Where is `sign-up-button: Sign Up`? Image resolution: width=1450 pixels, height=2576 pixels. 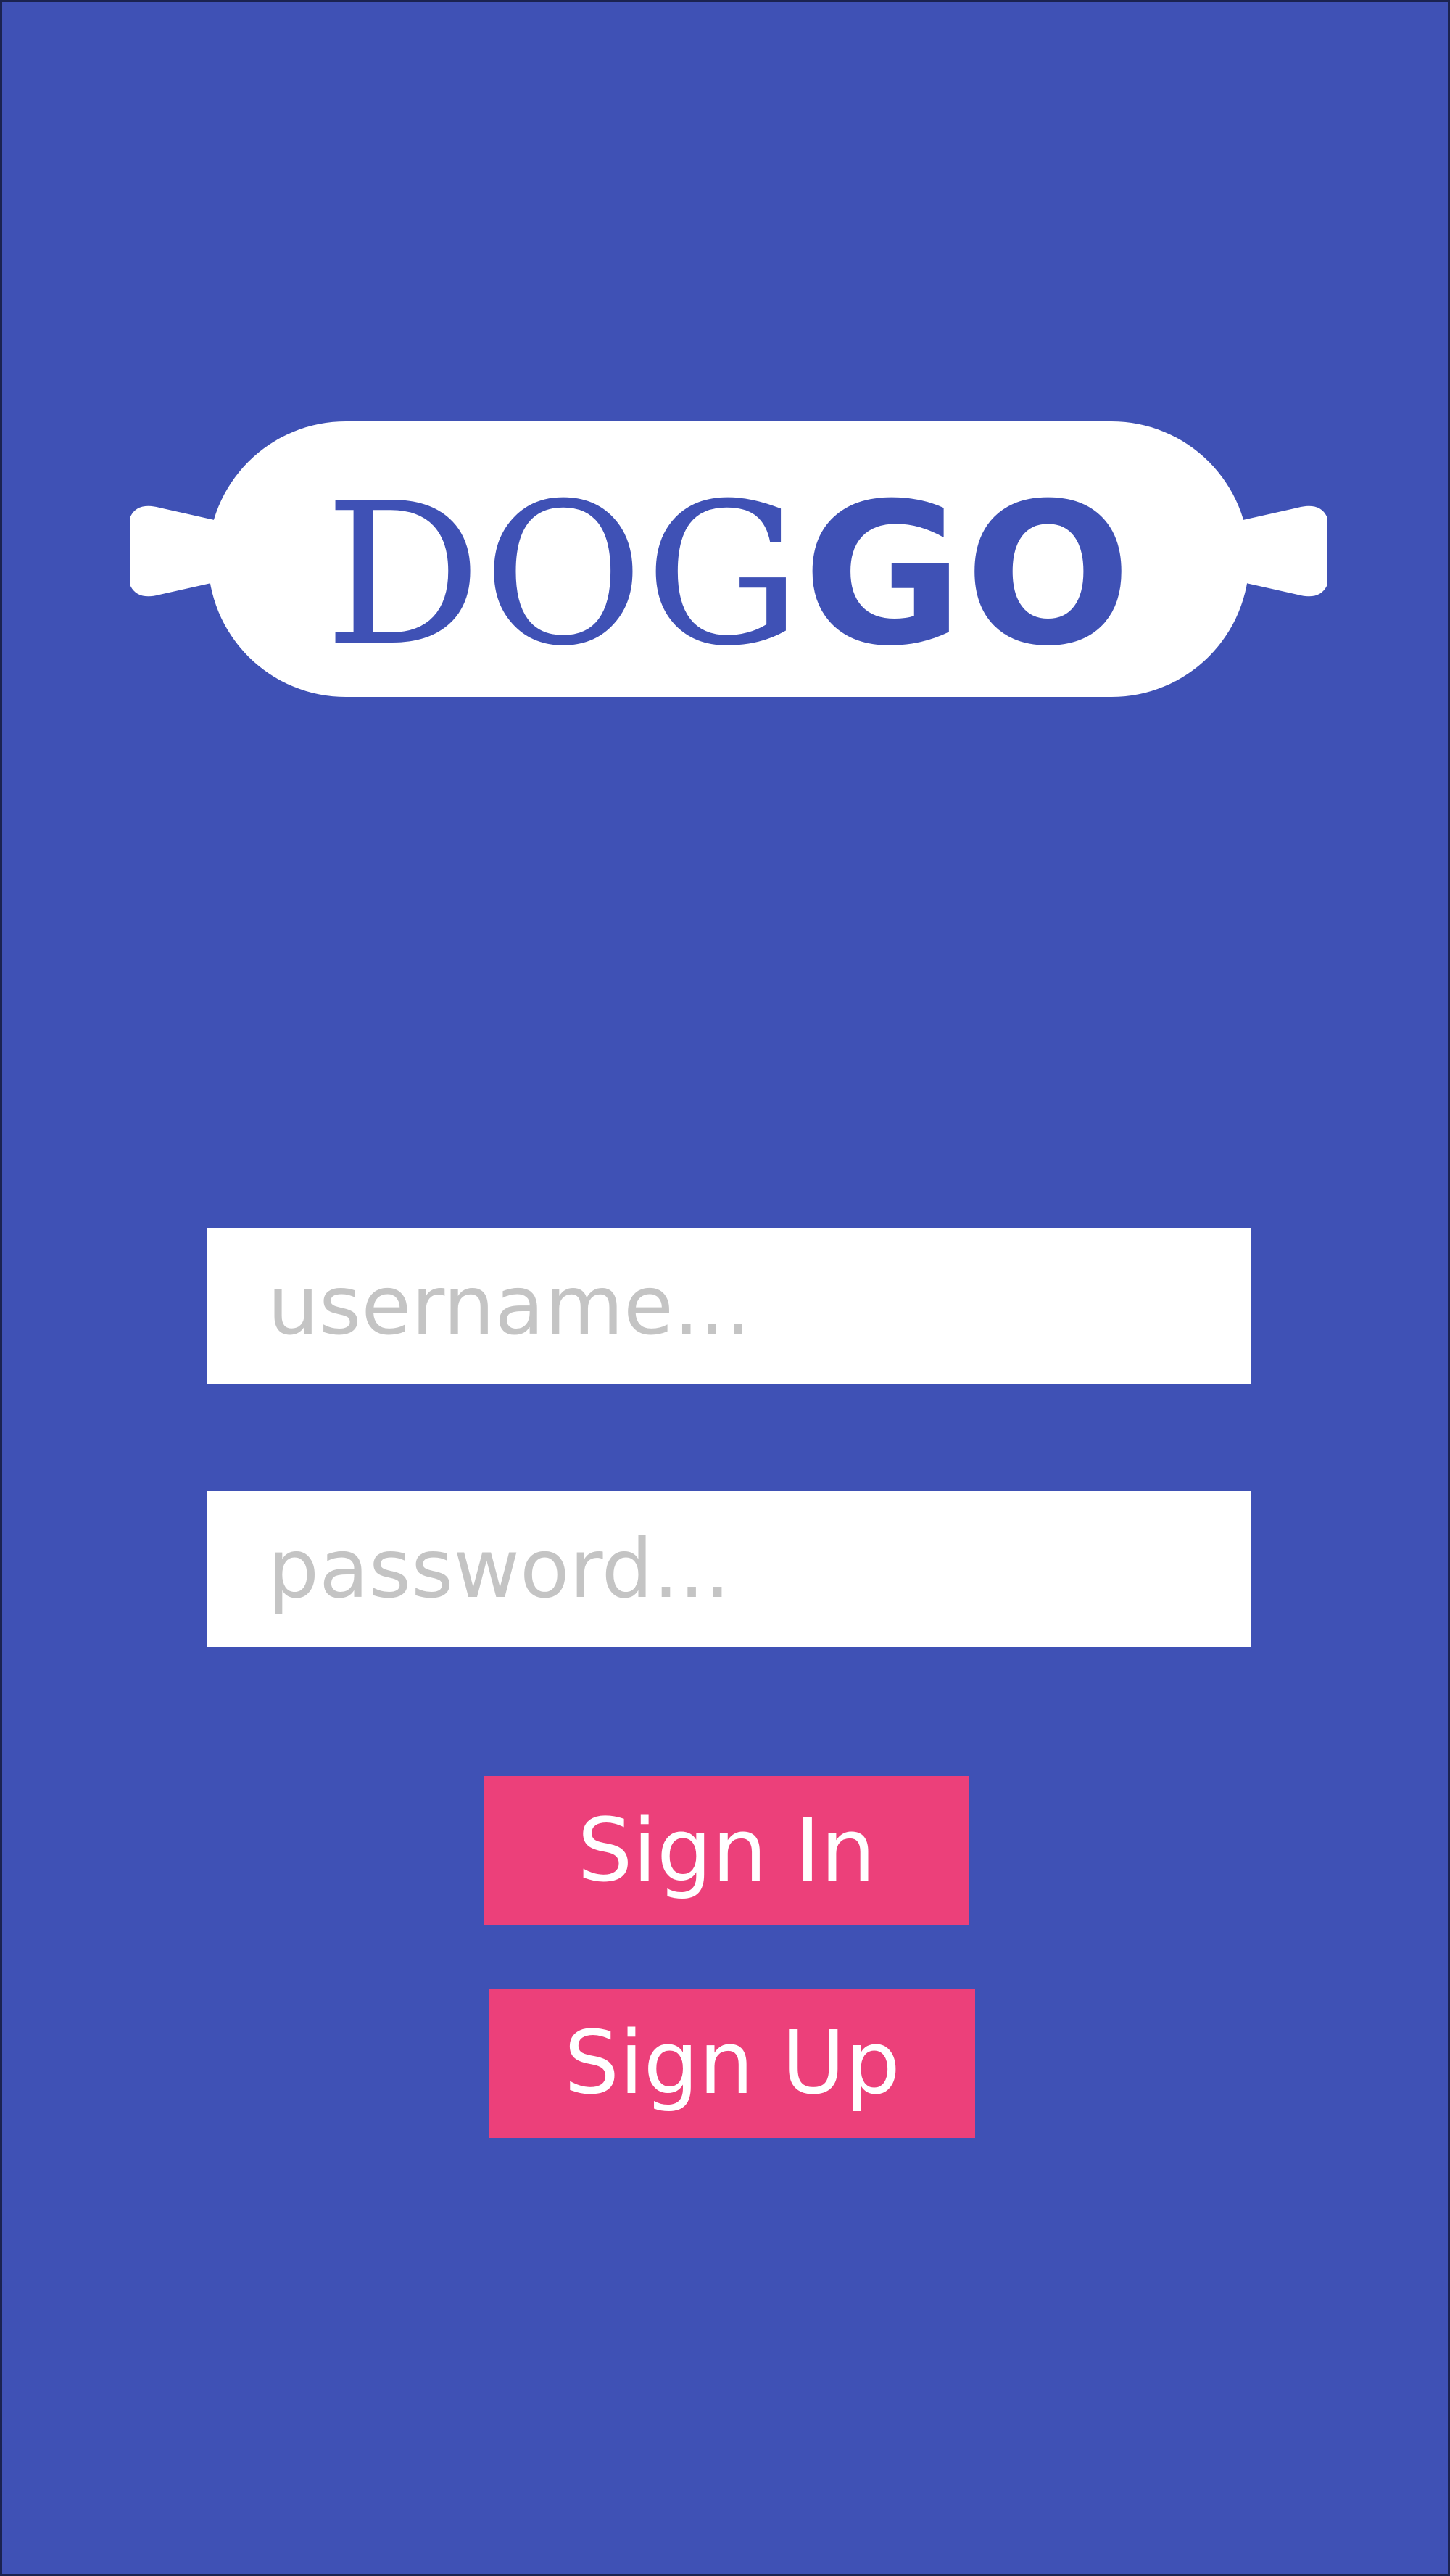 sign-up-button: Sign Up is located at coordinates (732, 2063).